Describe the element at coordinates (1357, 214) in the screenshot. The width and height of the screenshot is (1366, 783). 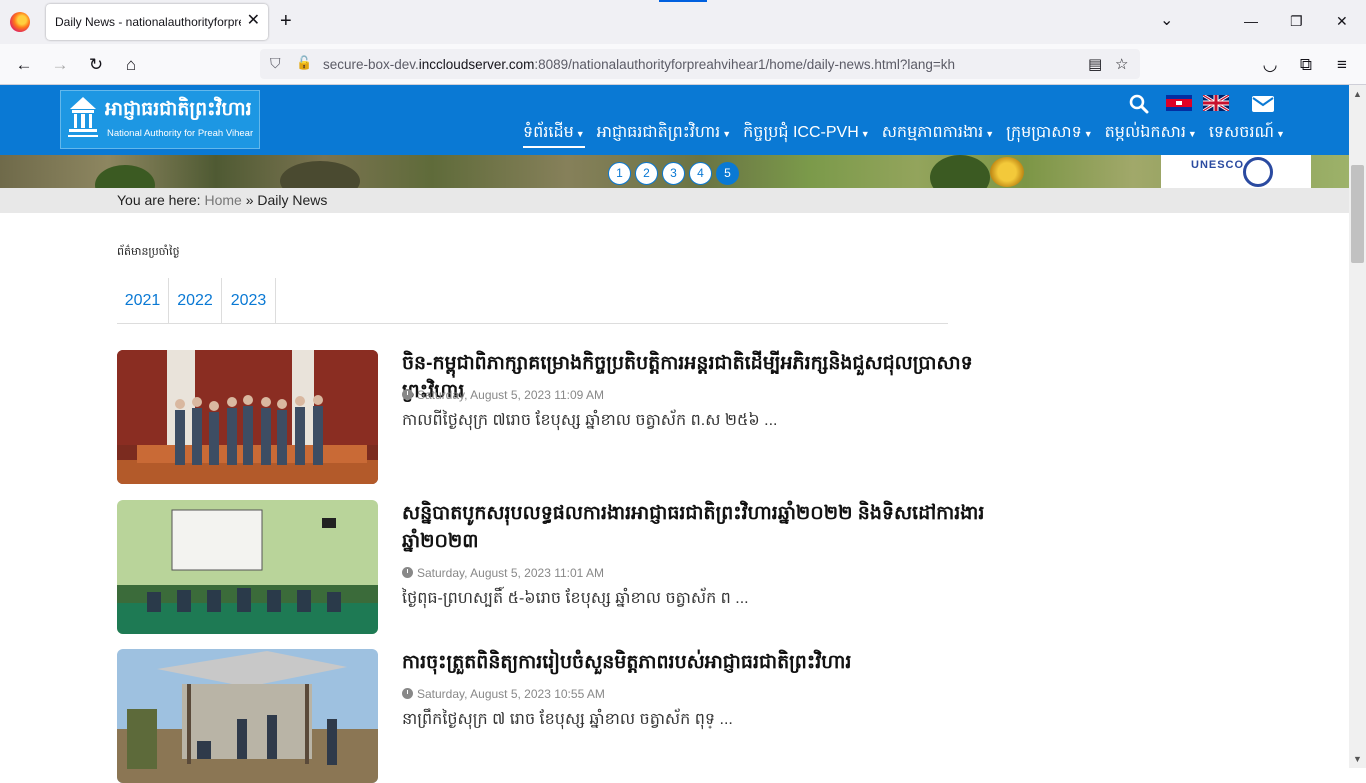
I see `scrollbar-thumb` at that location.